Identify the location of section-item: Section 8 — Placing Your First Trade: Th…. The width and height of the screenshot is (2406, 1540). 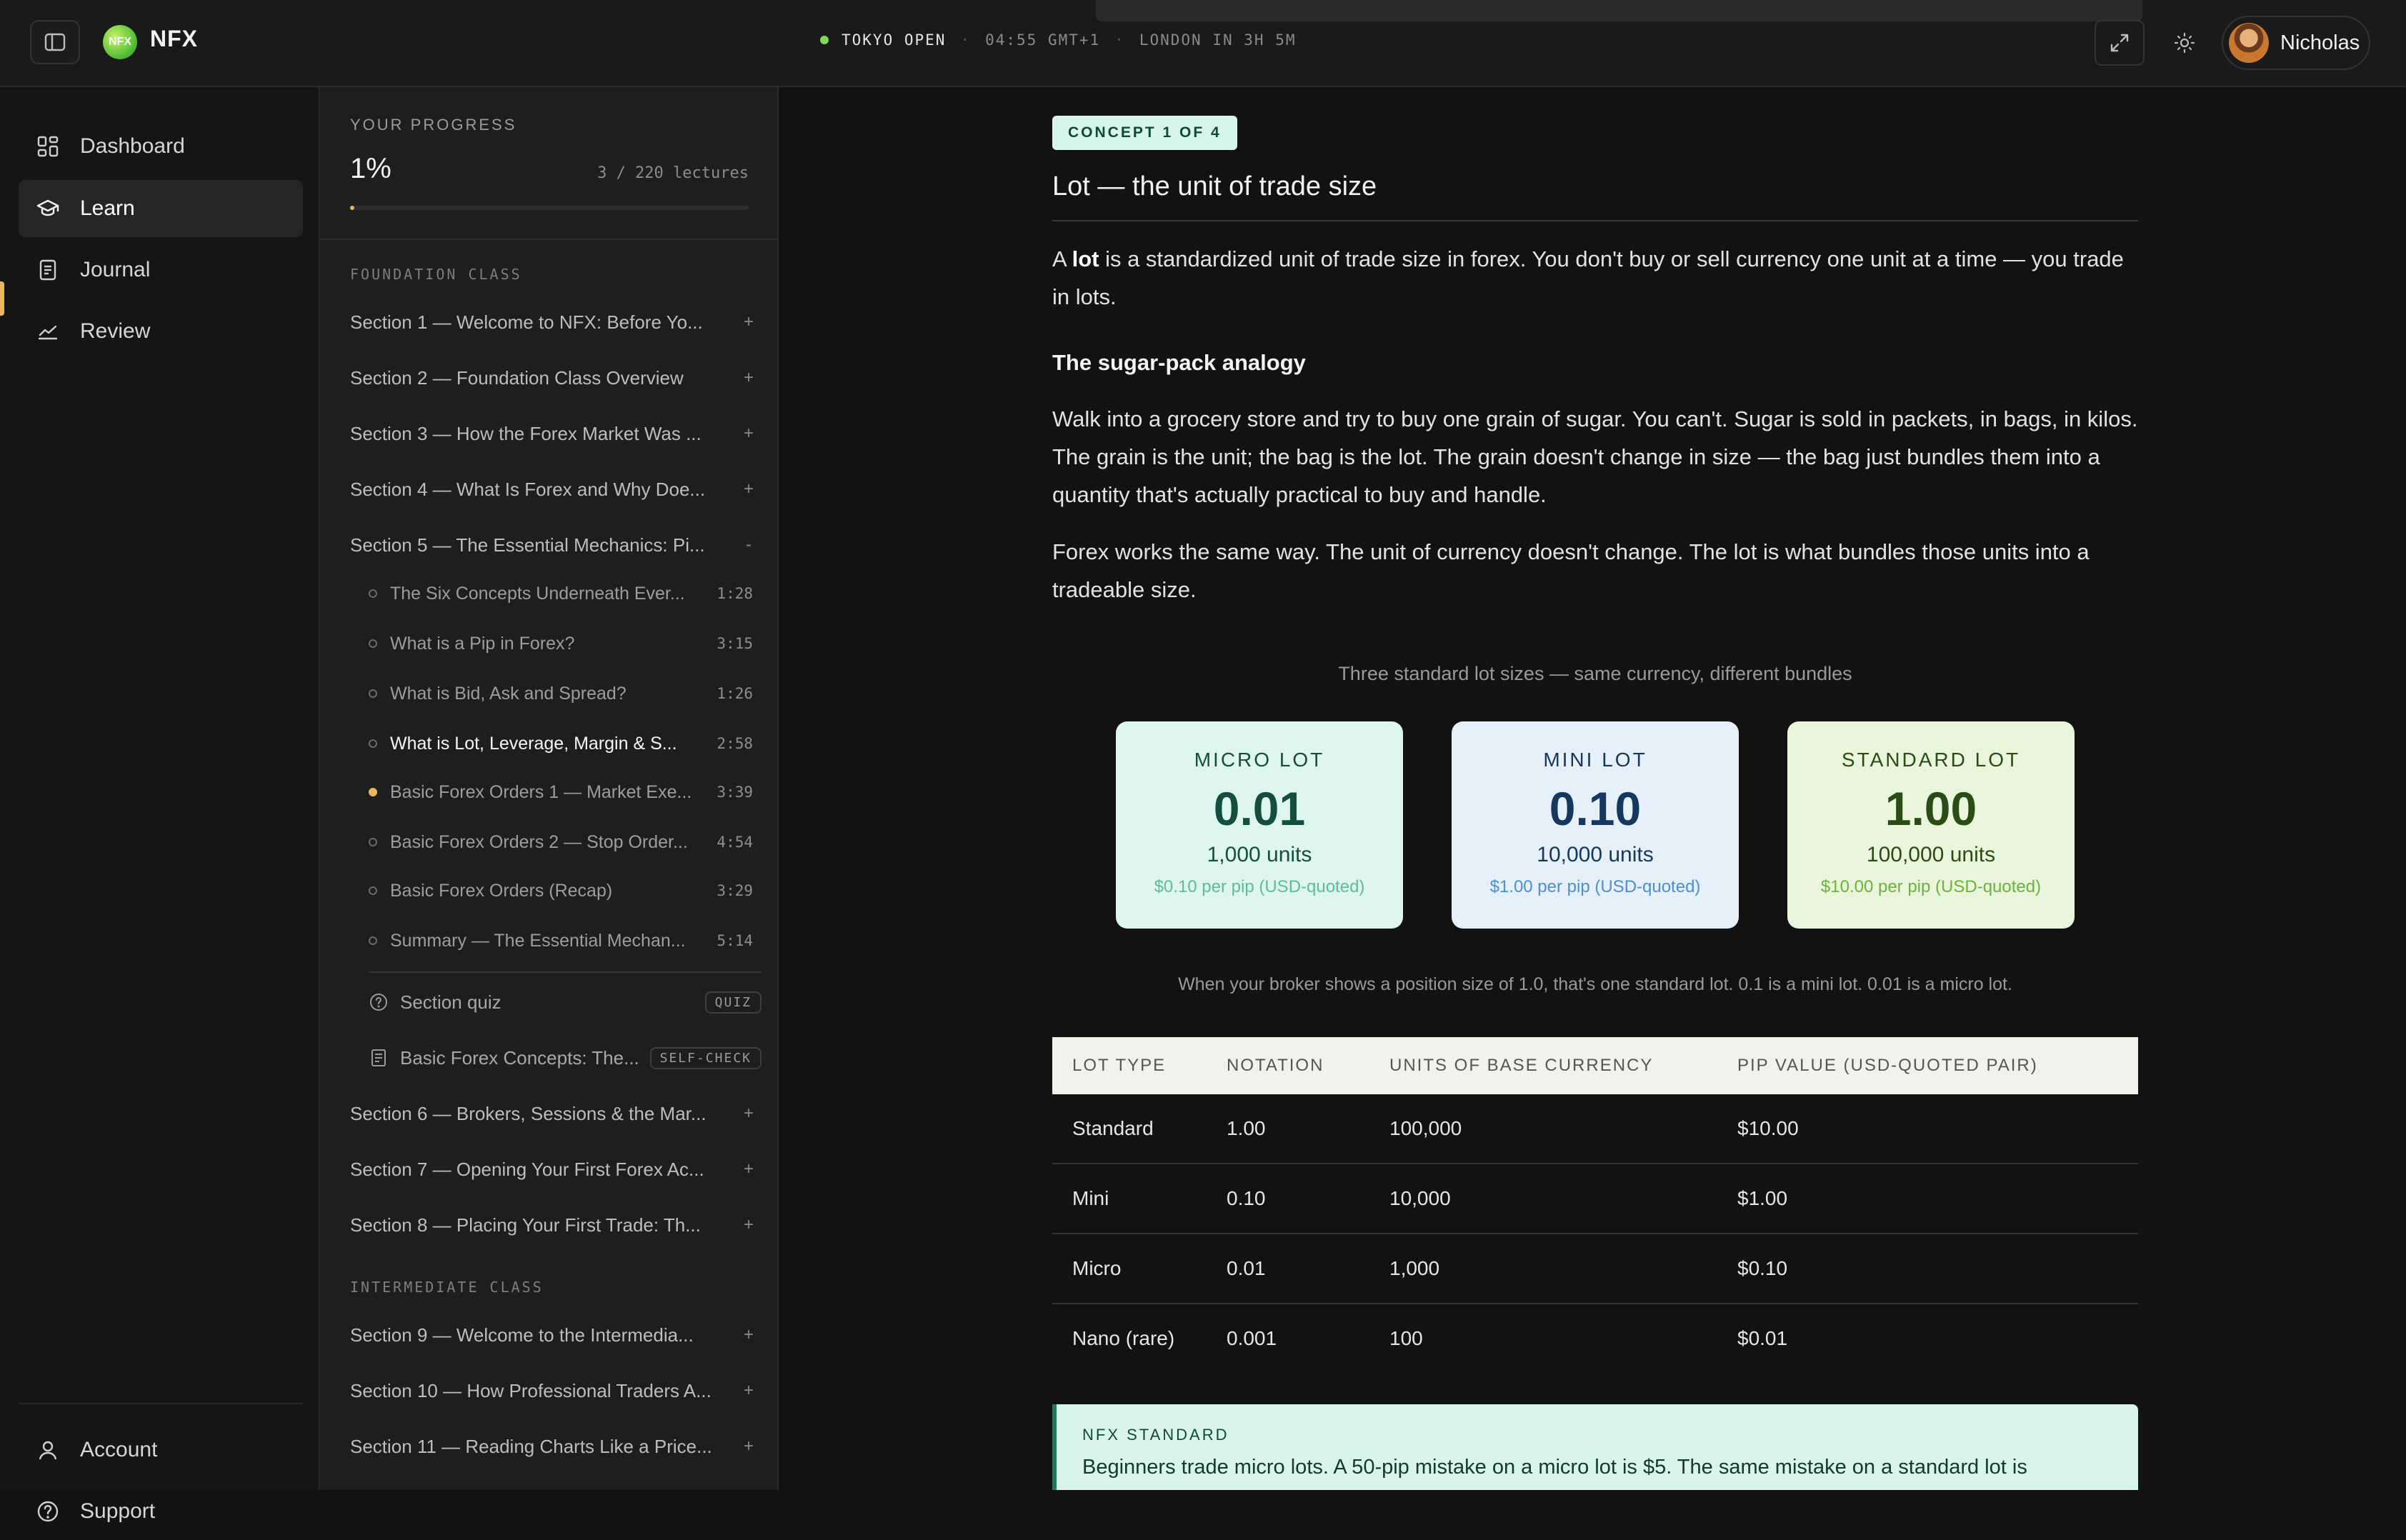
(553, 1225).